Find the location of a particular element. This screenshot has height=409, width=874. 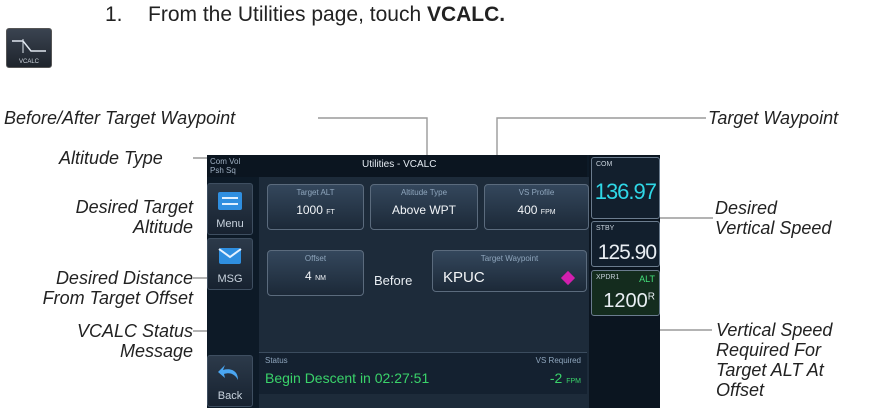

callout-before-after: Before/After Target Waypoint is located at coordinates (120, 118).